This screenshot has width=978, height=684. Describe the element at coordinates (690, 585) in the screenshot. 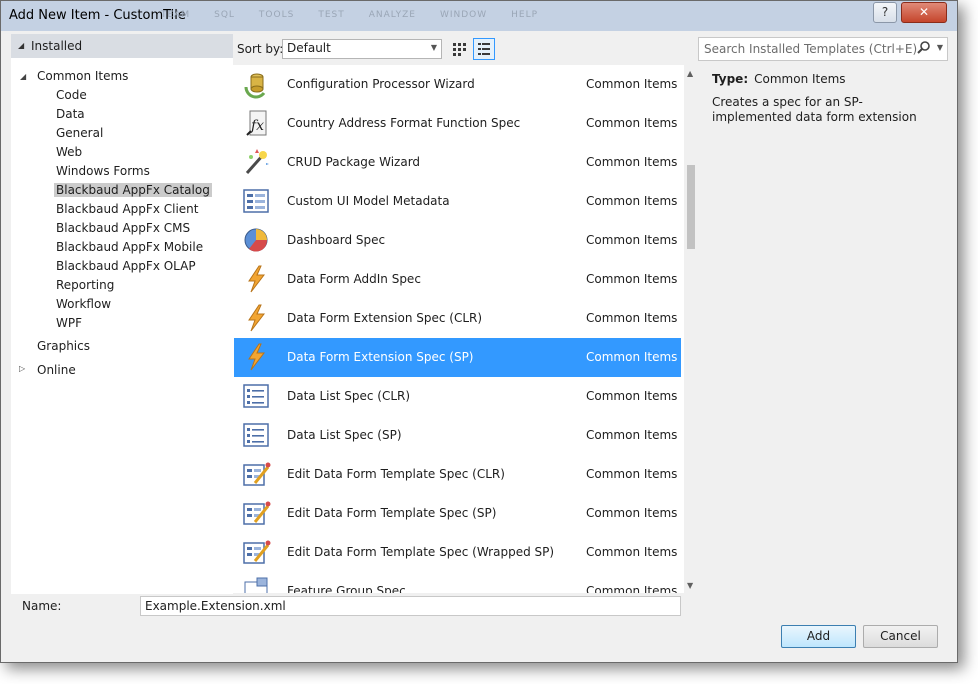

I see `scroll-down-arrow-icon: ▼` at that location.